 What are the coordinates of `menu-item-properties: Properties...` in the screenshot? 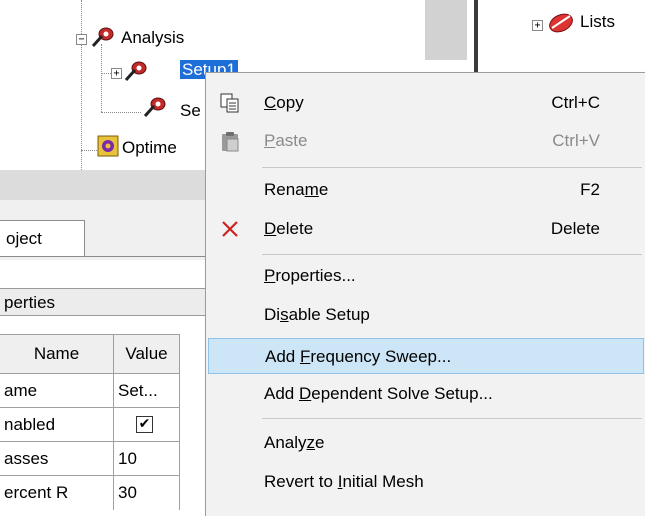 It's located at (426, 276).